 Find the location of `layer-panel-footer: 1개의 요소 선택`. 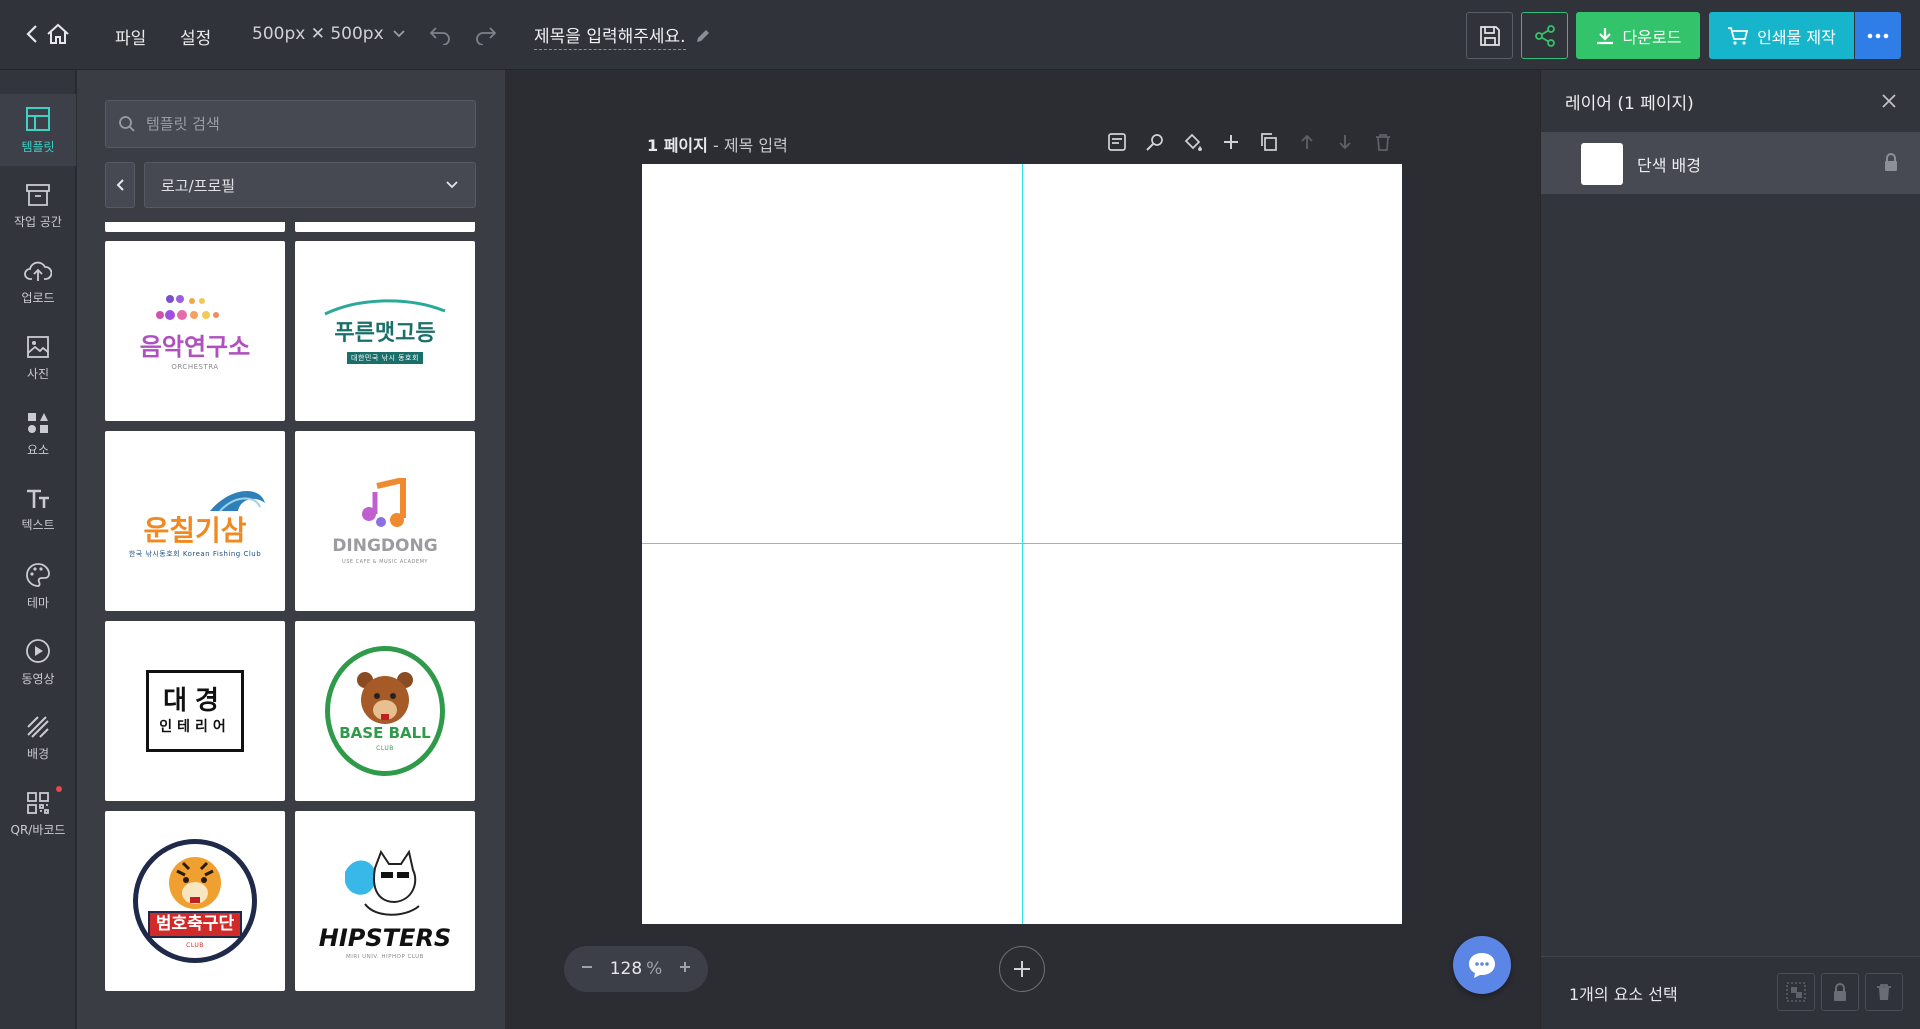

layer-panel-footer: 1개의 요소 선택 is located at coordinates (1730, 992).